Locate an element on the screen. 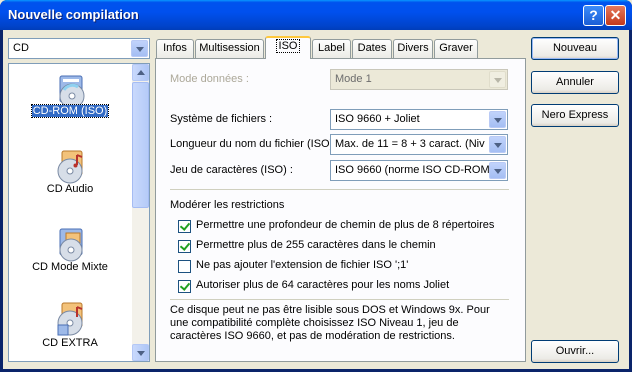  list-item-label: CD EXTRA is located at coordinates (70, 343).